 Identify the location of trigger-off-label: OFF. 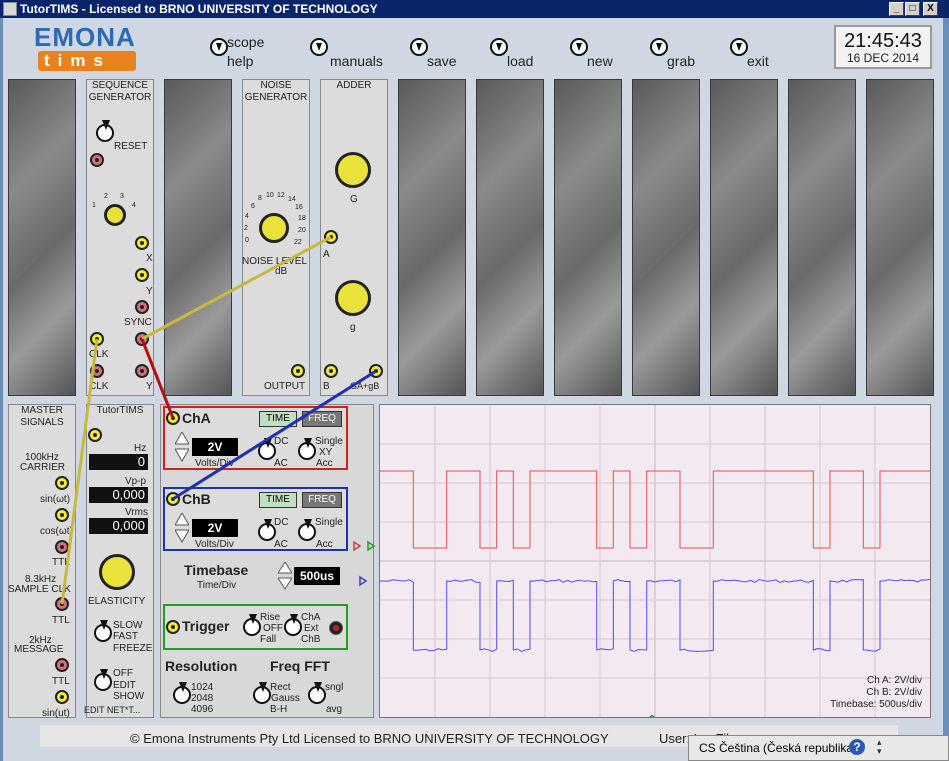
(273, 628).